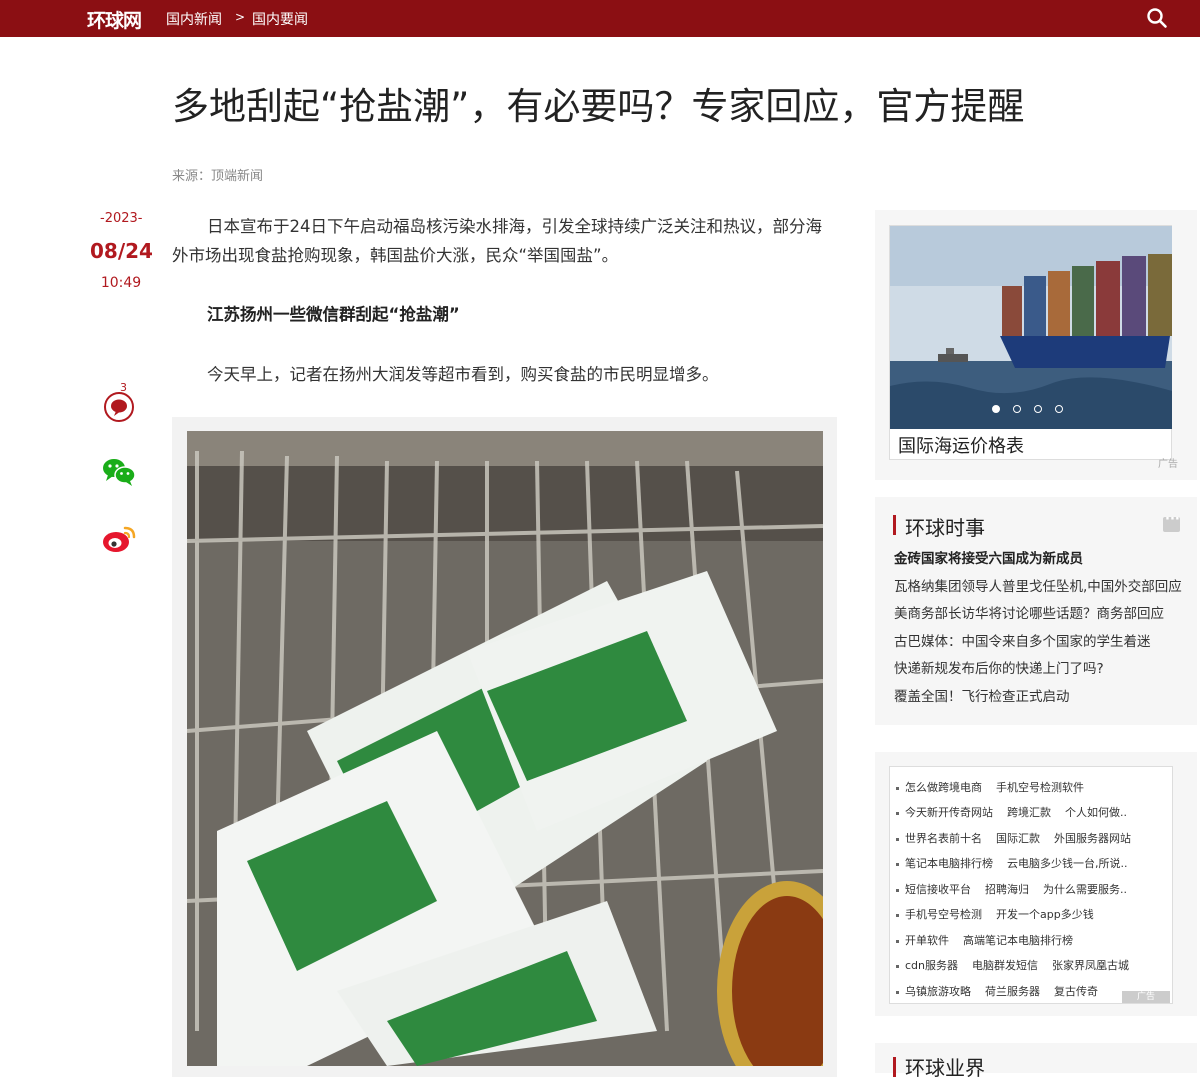  Describe the element at coordinates (1085, 889) in the screenshot. I see `sponsored-link: 为什么需要服务..` at that location.